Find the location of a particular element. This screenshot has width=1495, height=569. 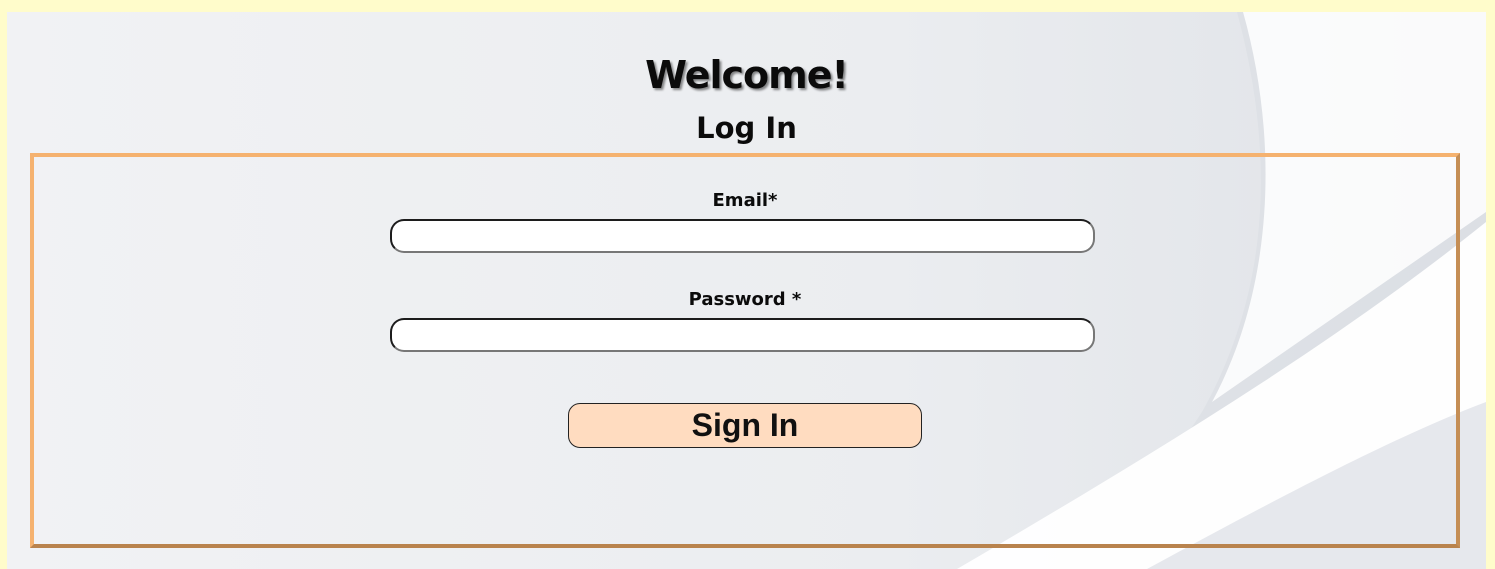

login-title: Log In is located at coordinates (746, 128).